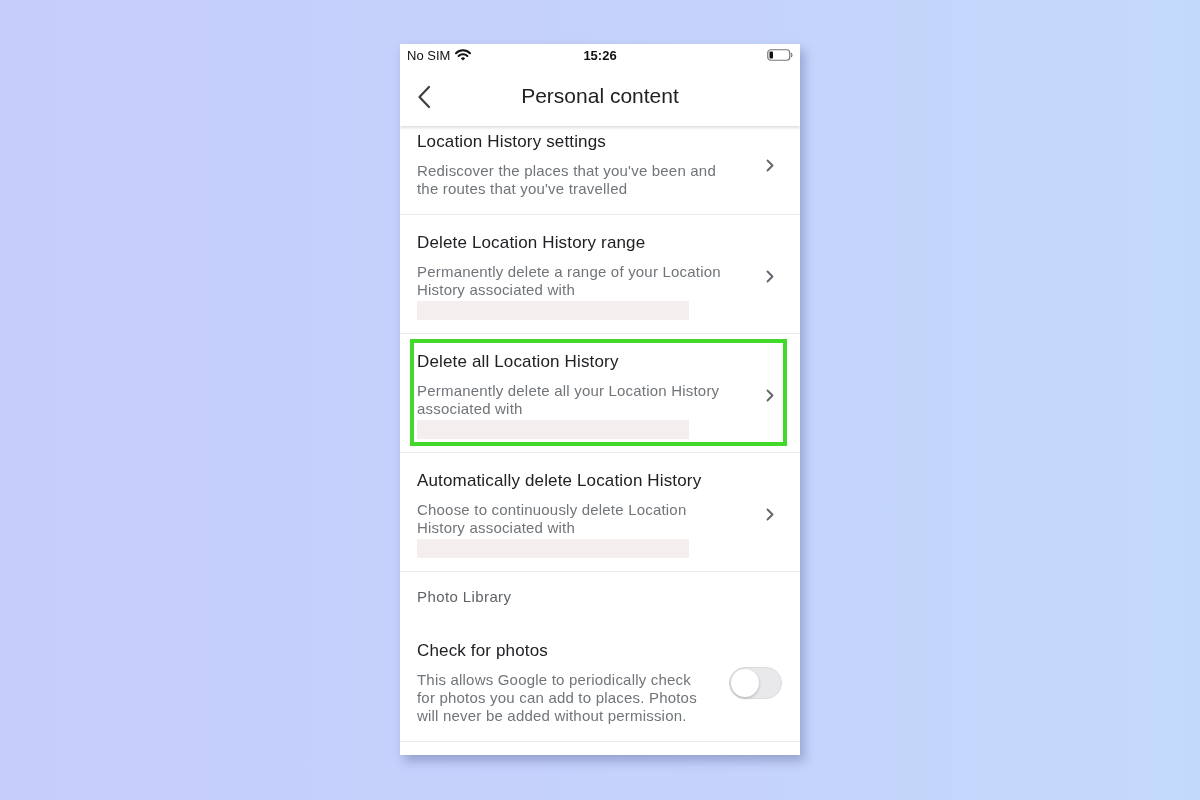  Describe the element at coordinates (464, 597) in the screenshot. I see `section-heading: Photo Library` at that location.